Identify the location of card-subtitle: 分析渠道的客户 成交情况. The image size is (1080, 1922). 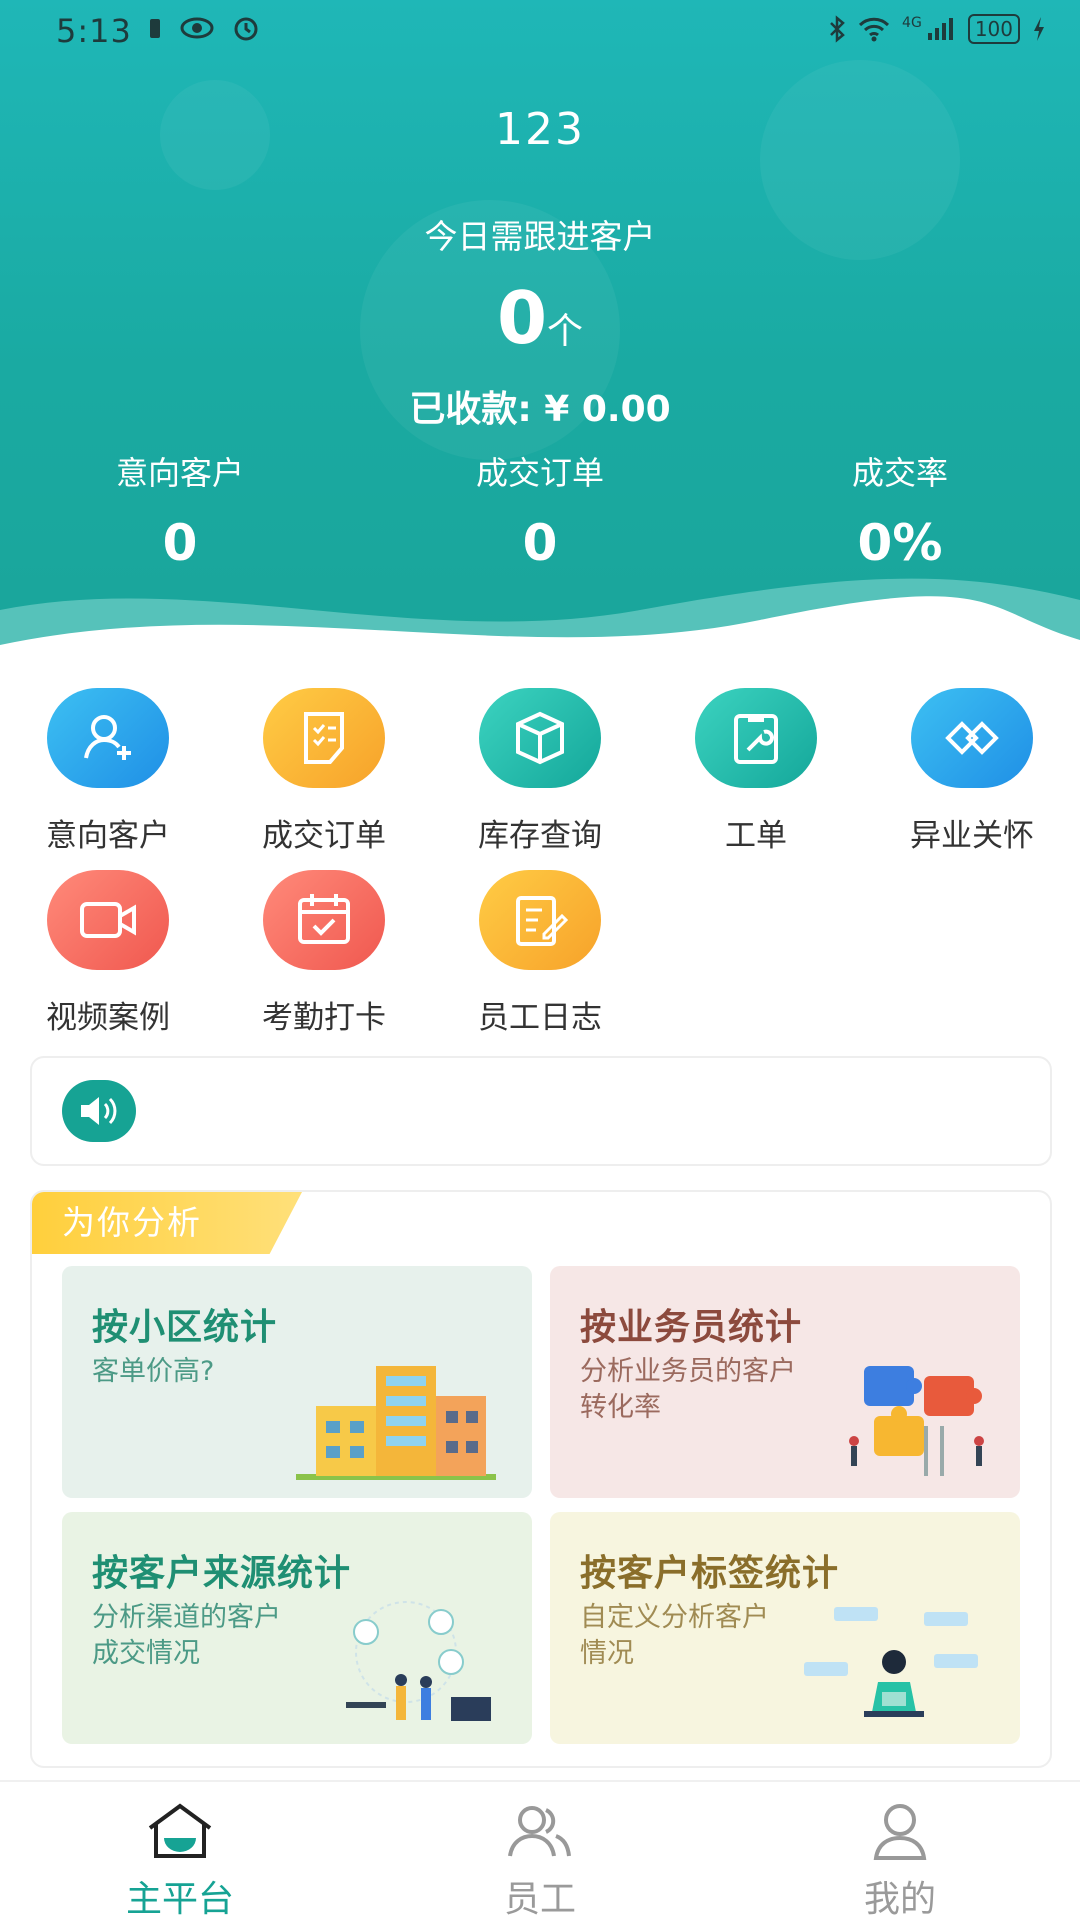
(186, 1635).